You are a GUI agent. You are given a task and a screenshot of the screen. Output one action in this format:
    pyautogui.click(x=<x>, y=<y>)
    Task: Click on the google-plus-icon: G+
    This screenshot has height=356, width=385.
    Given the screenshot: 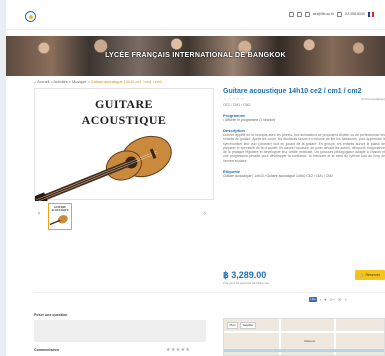 What is the action you would take?
    pyautogui.click(x=332, y=299)
    